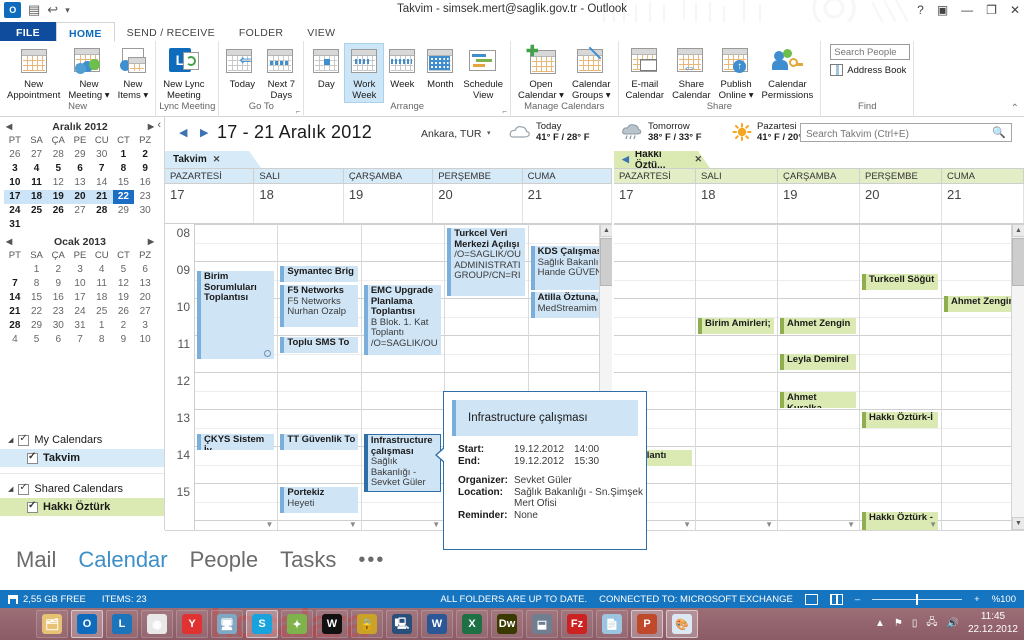 The width and height of the screenshot is (1024, 640). I want to click on mini-calendar-day: 27, so click(80, 211).